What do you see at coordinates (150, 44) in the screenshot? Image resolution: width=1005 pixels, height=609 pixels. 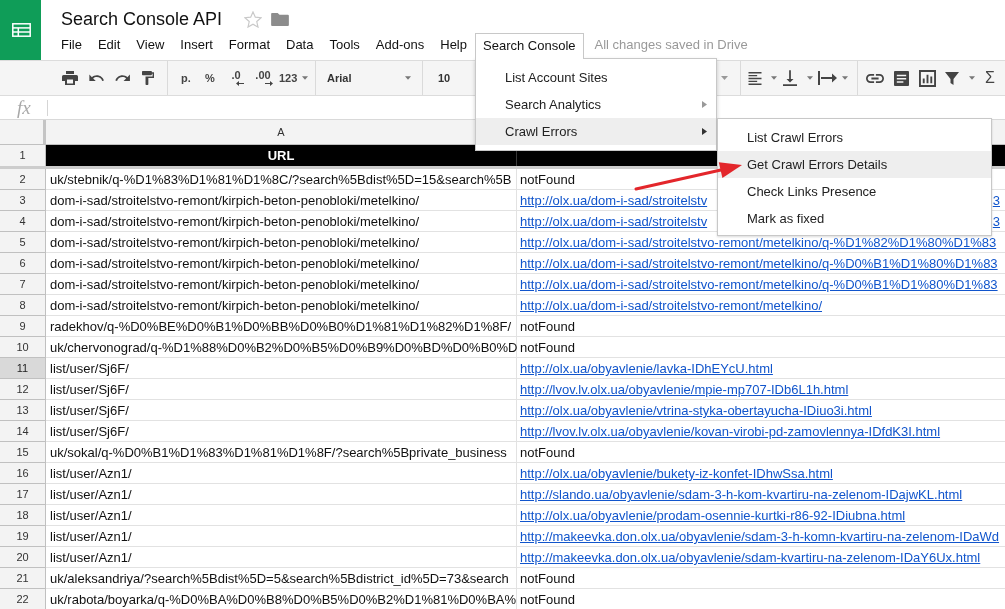 I see `menu-item: View` at bounding box center [150, 44].